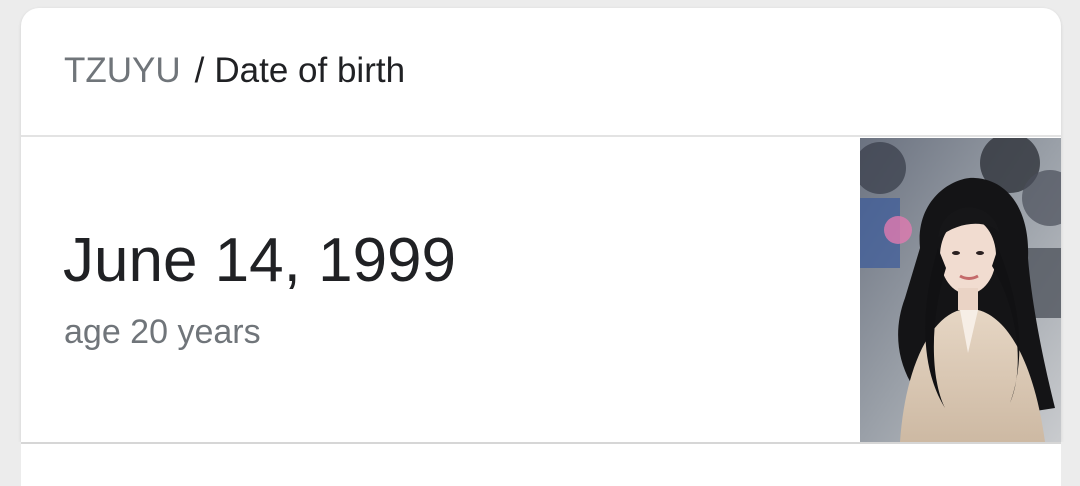 This screenshot has height=486, width=1080. Describe the element at coordinates (541, 136) in the screenshot. I see `header-divider` at that location.